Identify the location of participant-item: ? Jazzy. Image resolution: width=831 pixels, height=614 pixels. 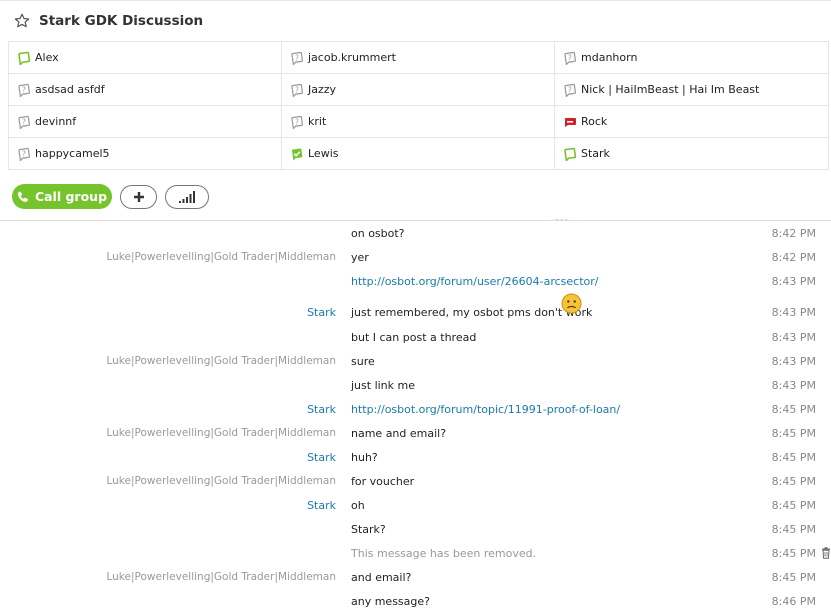
(418, 90).